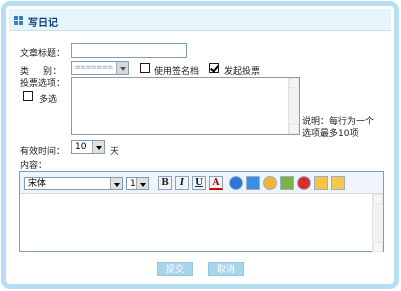 Image resolution: width=401 pixels, height=291 pixels. What do you see at coordinates (88, 147) in the screenshot?
I see `valid-time-select: 10` at bounding box center [88, 147].